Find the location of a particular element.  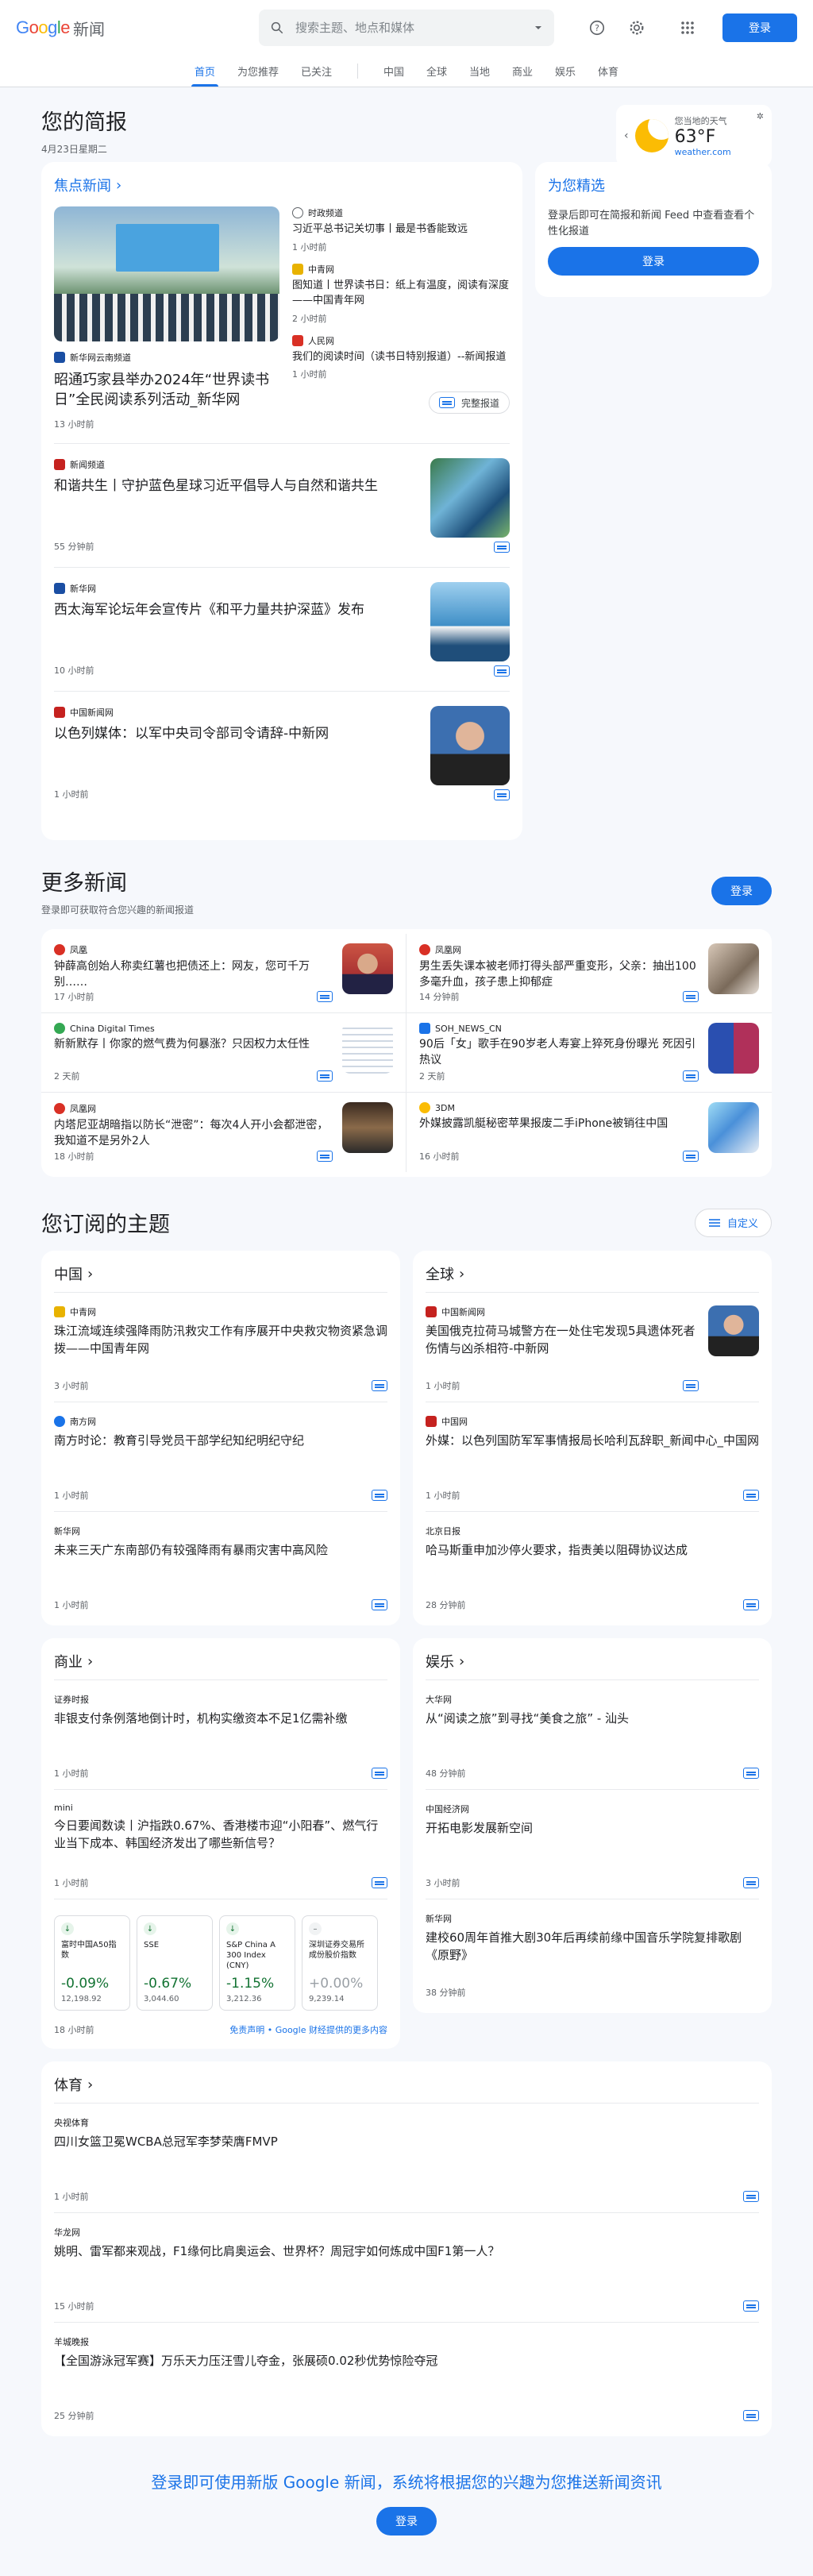

related-story: 中青网 图知道丨世界读书日：纸上有温度，阅读有深度——中国青年网 2 小时前 is located at coordinates (401, 294).